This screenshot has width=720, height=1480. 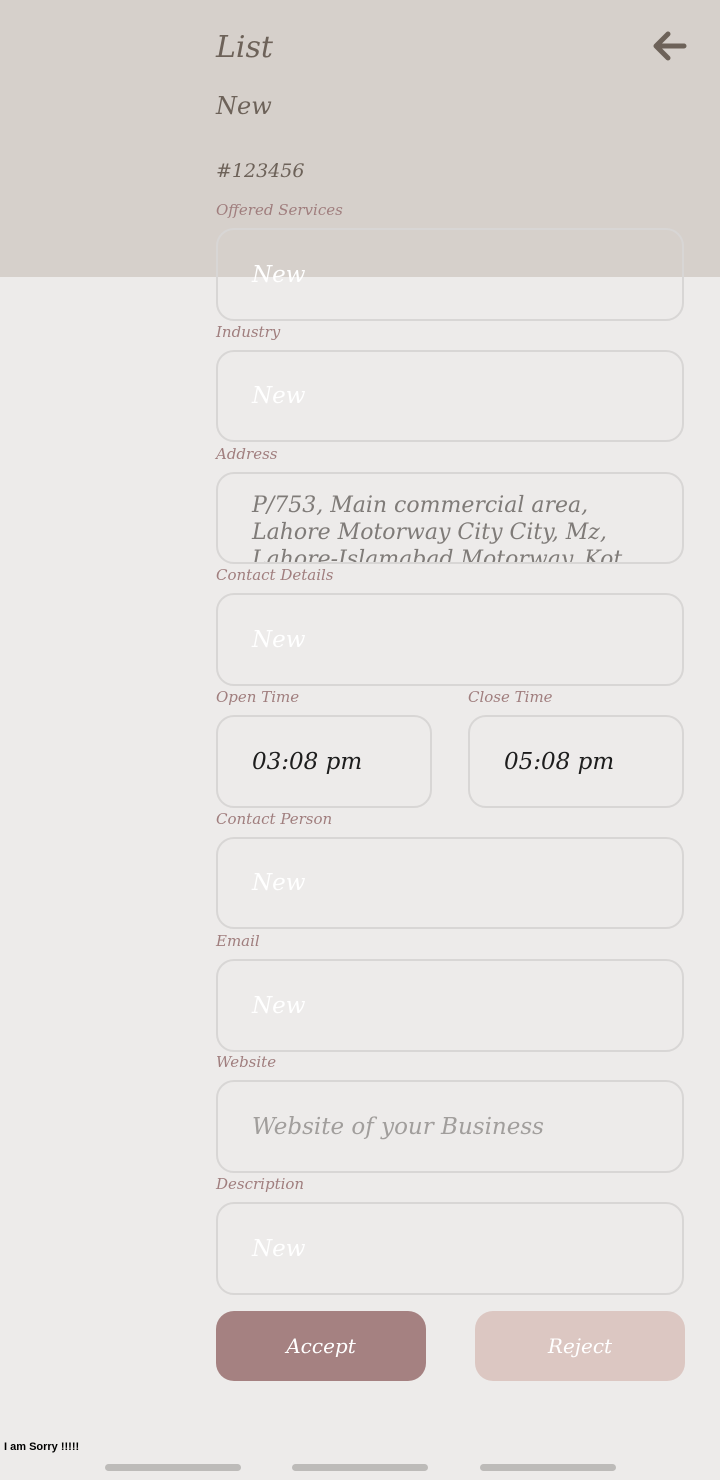 I want to click on nav-bar-left, so click(x=173, y=1467).